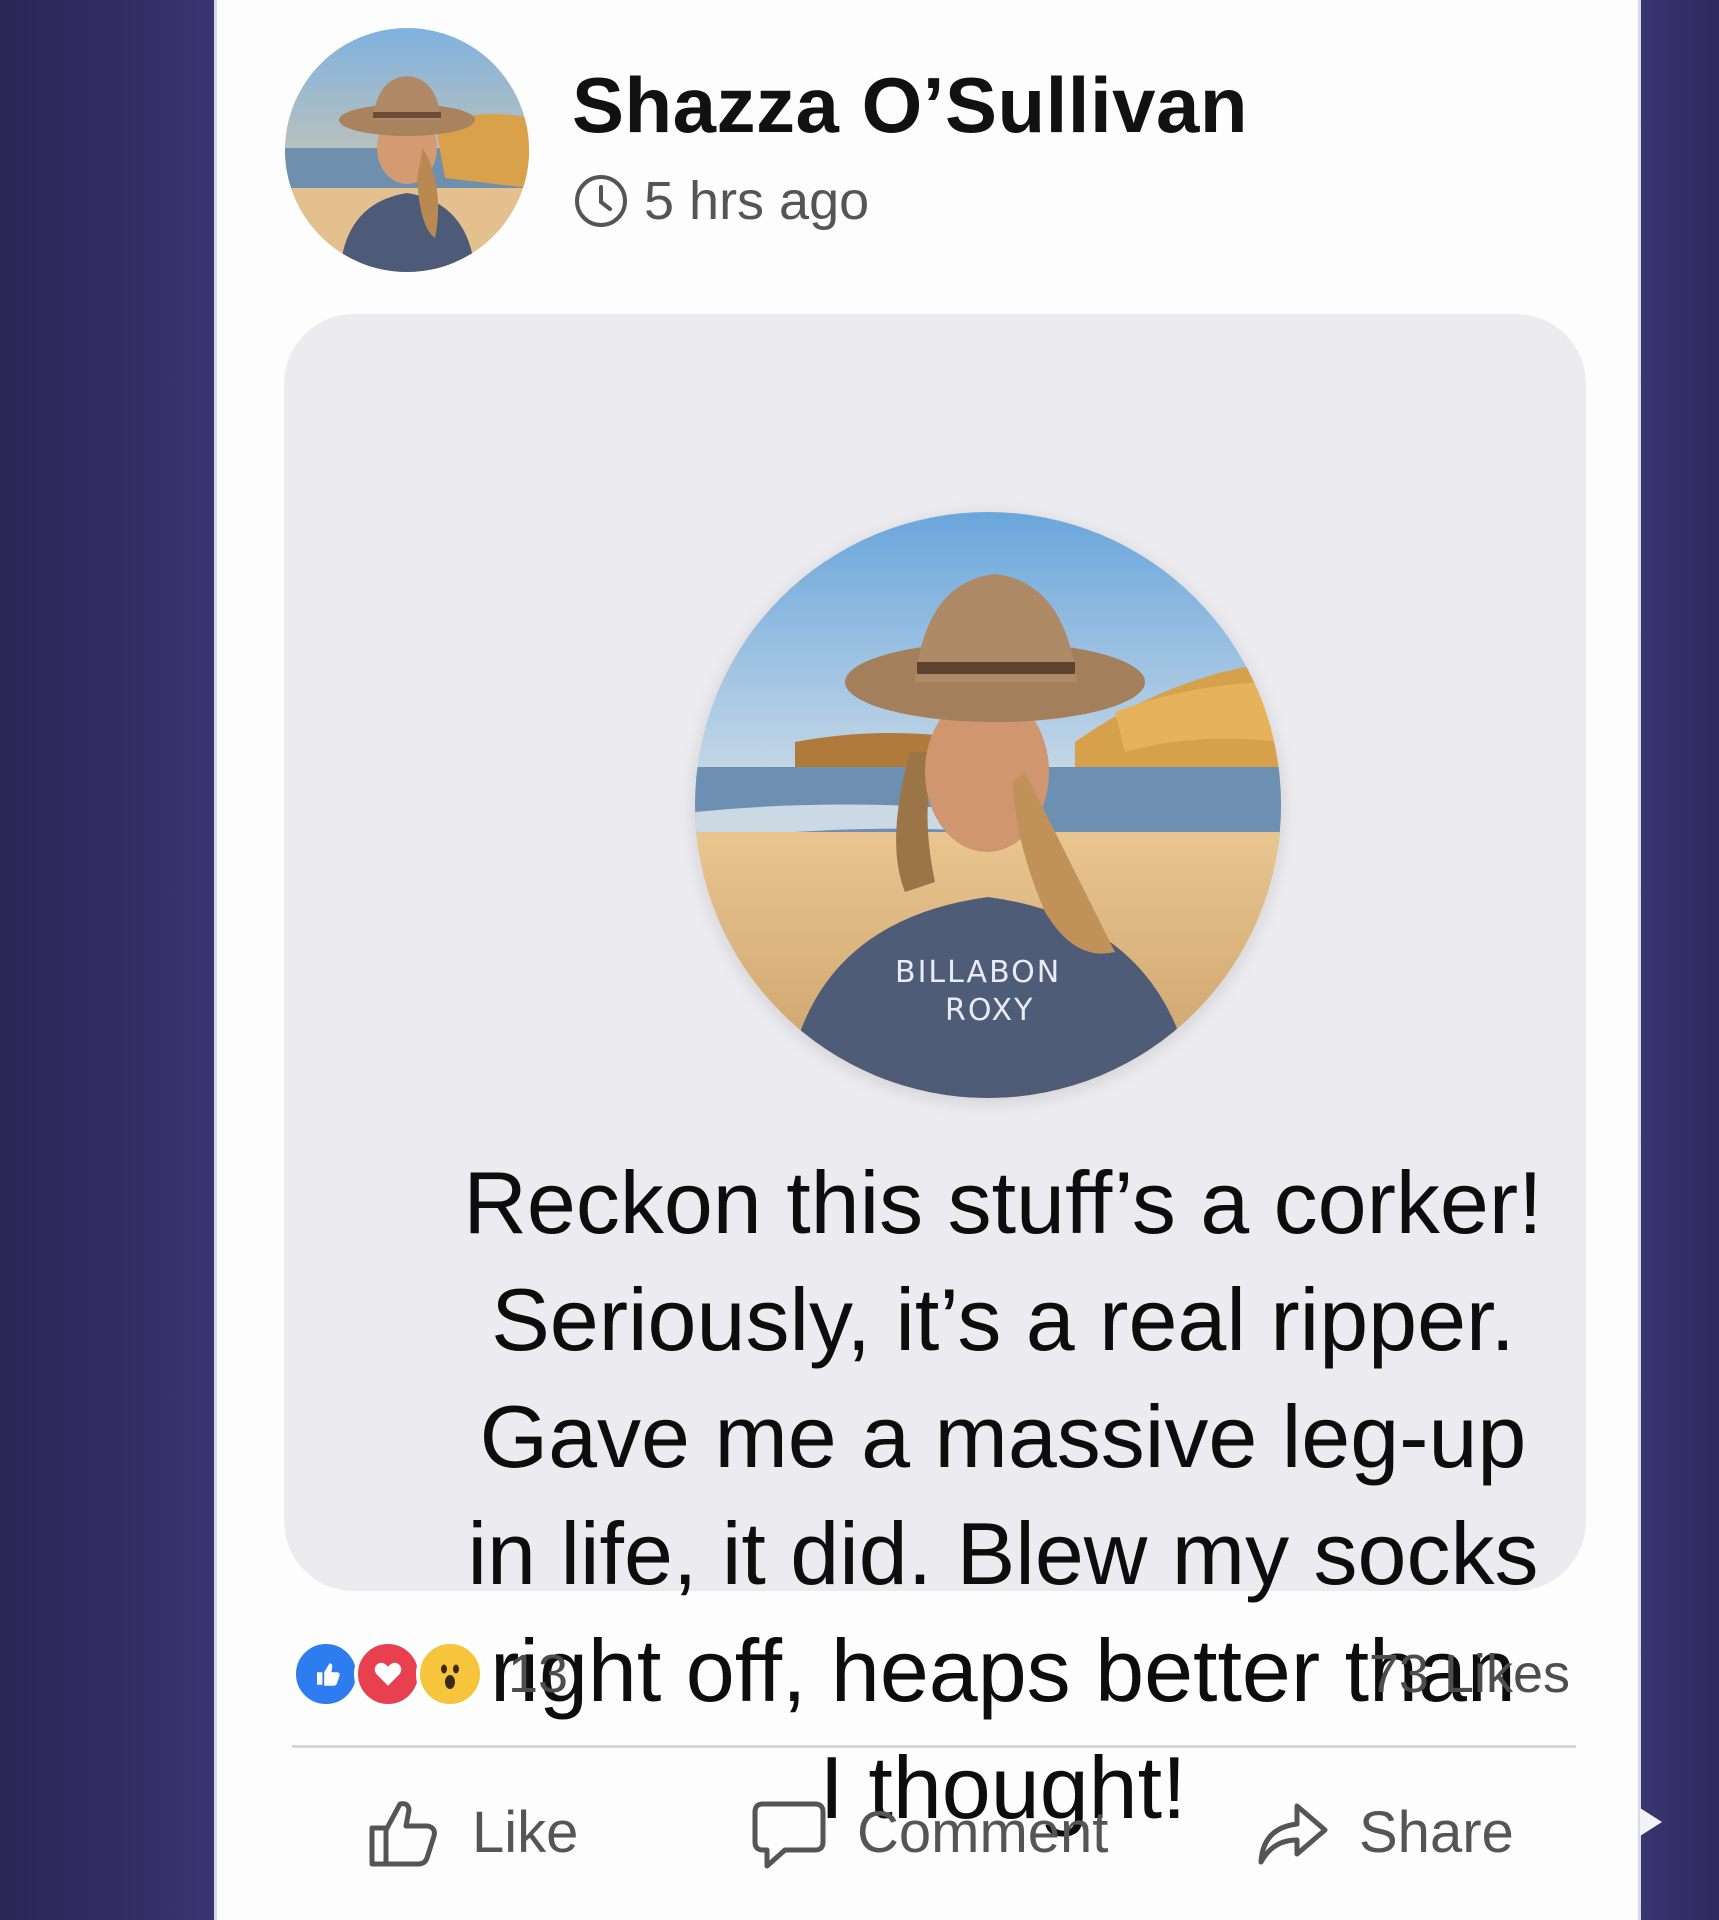 The image size is (1719, 1920). I want to click on thumbs-up-icon, so click(403, 1834).